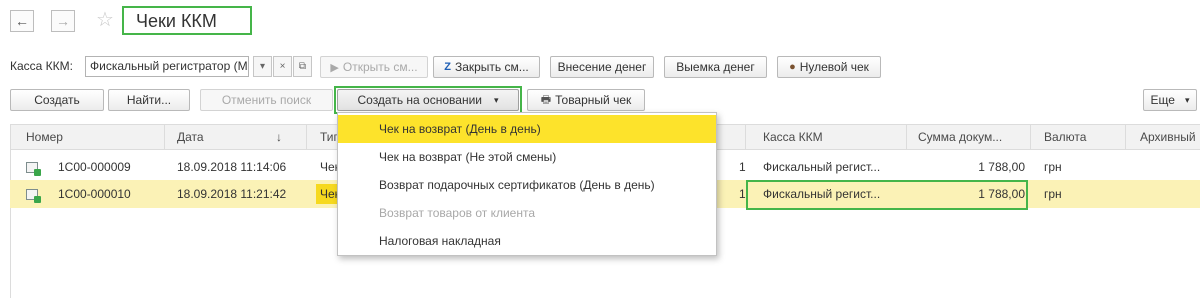  What do you see at coordinates (41, 66) in the screenshot?
I see `kassa-filter-label: Касса ККМ:` at bounding box center [41, 66].